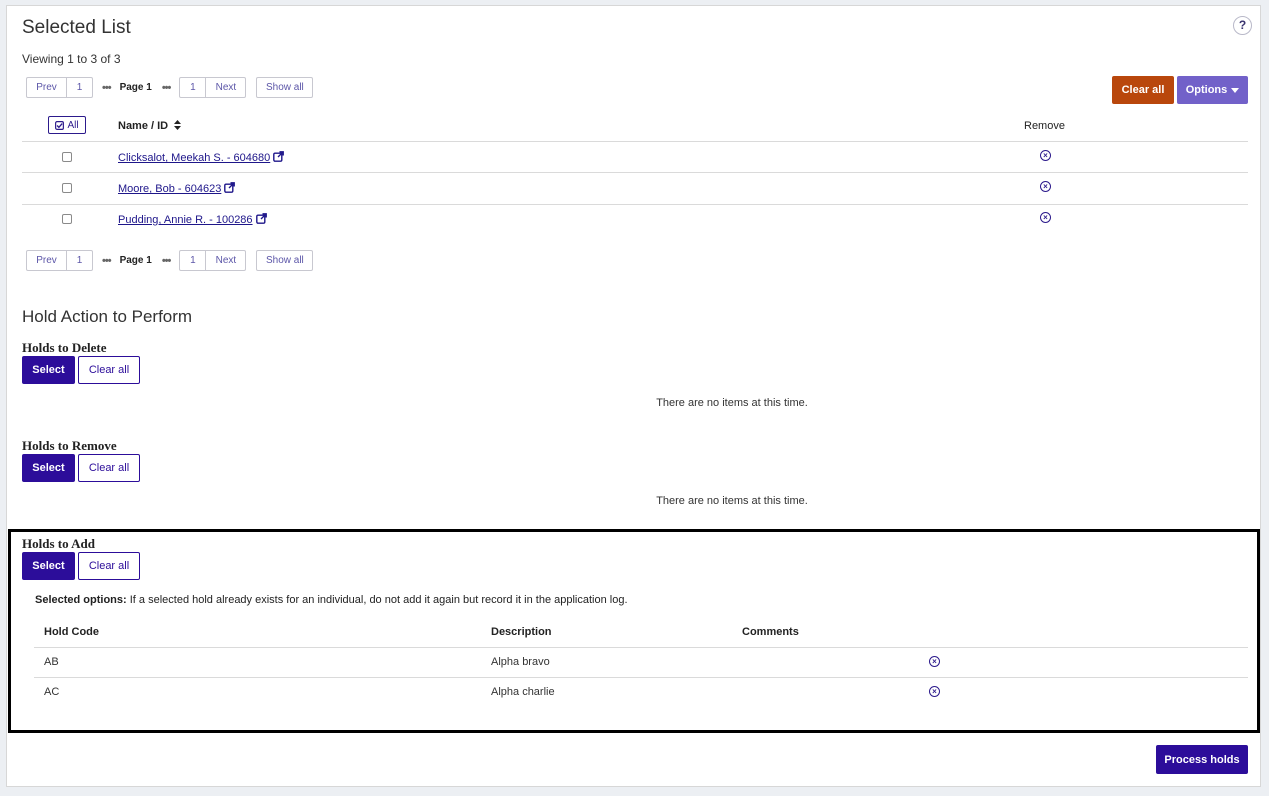 This screenshot has height=796, width=1269. Describe the element at coordinates (1044, 126) in the screenshot. I see `remove-column-header: Remove` at that location.